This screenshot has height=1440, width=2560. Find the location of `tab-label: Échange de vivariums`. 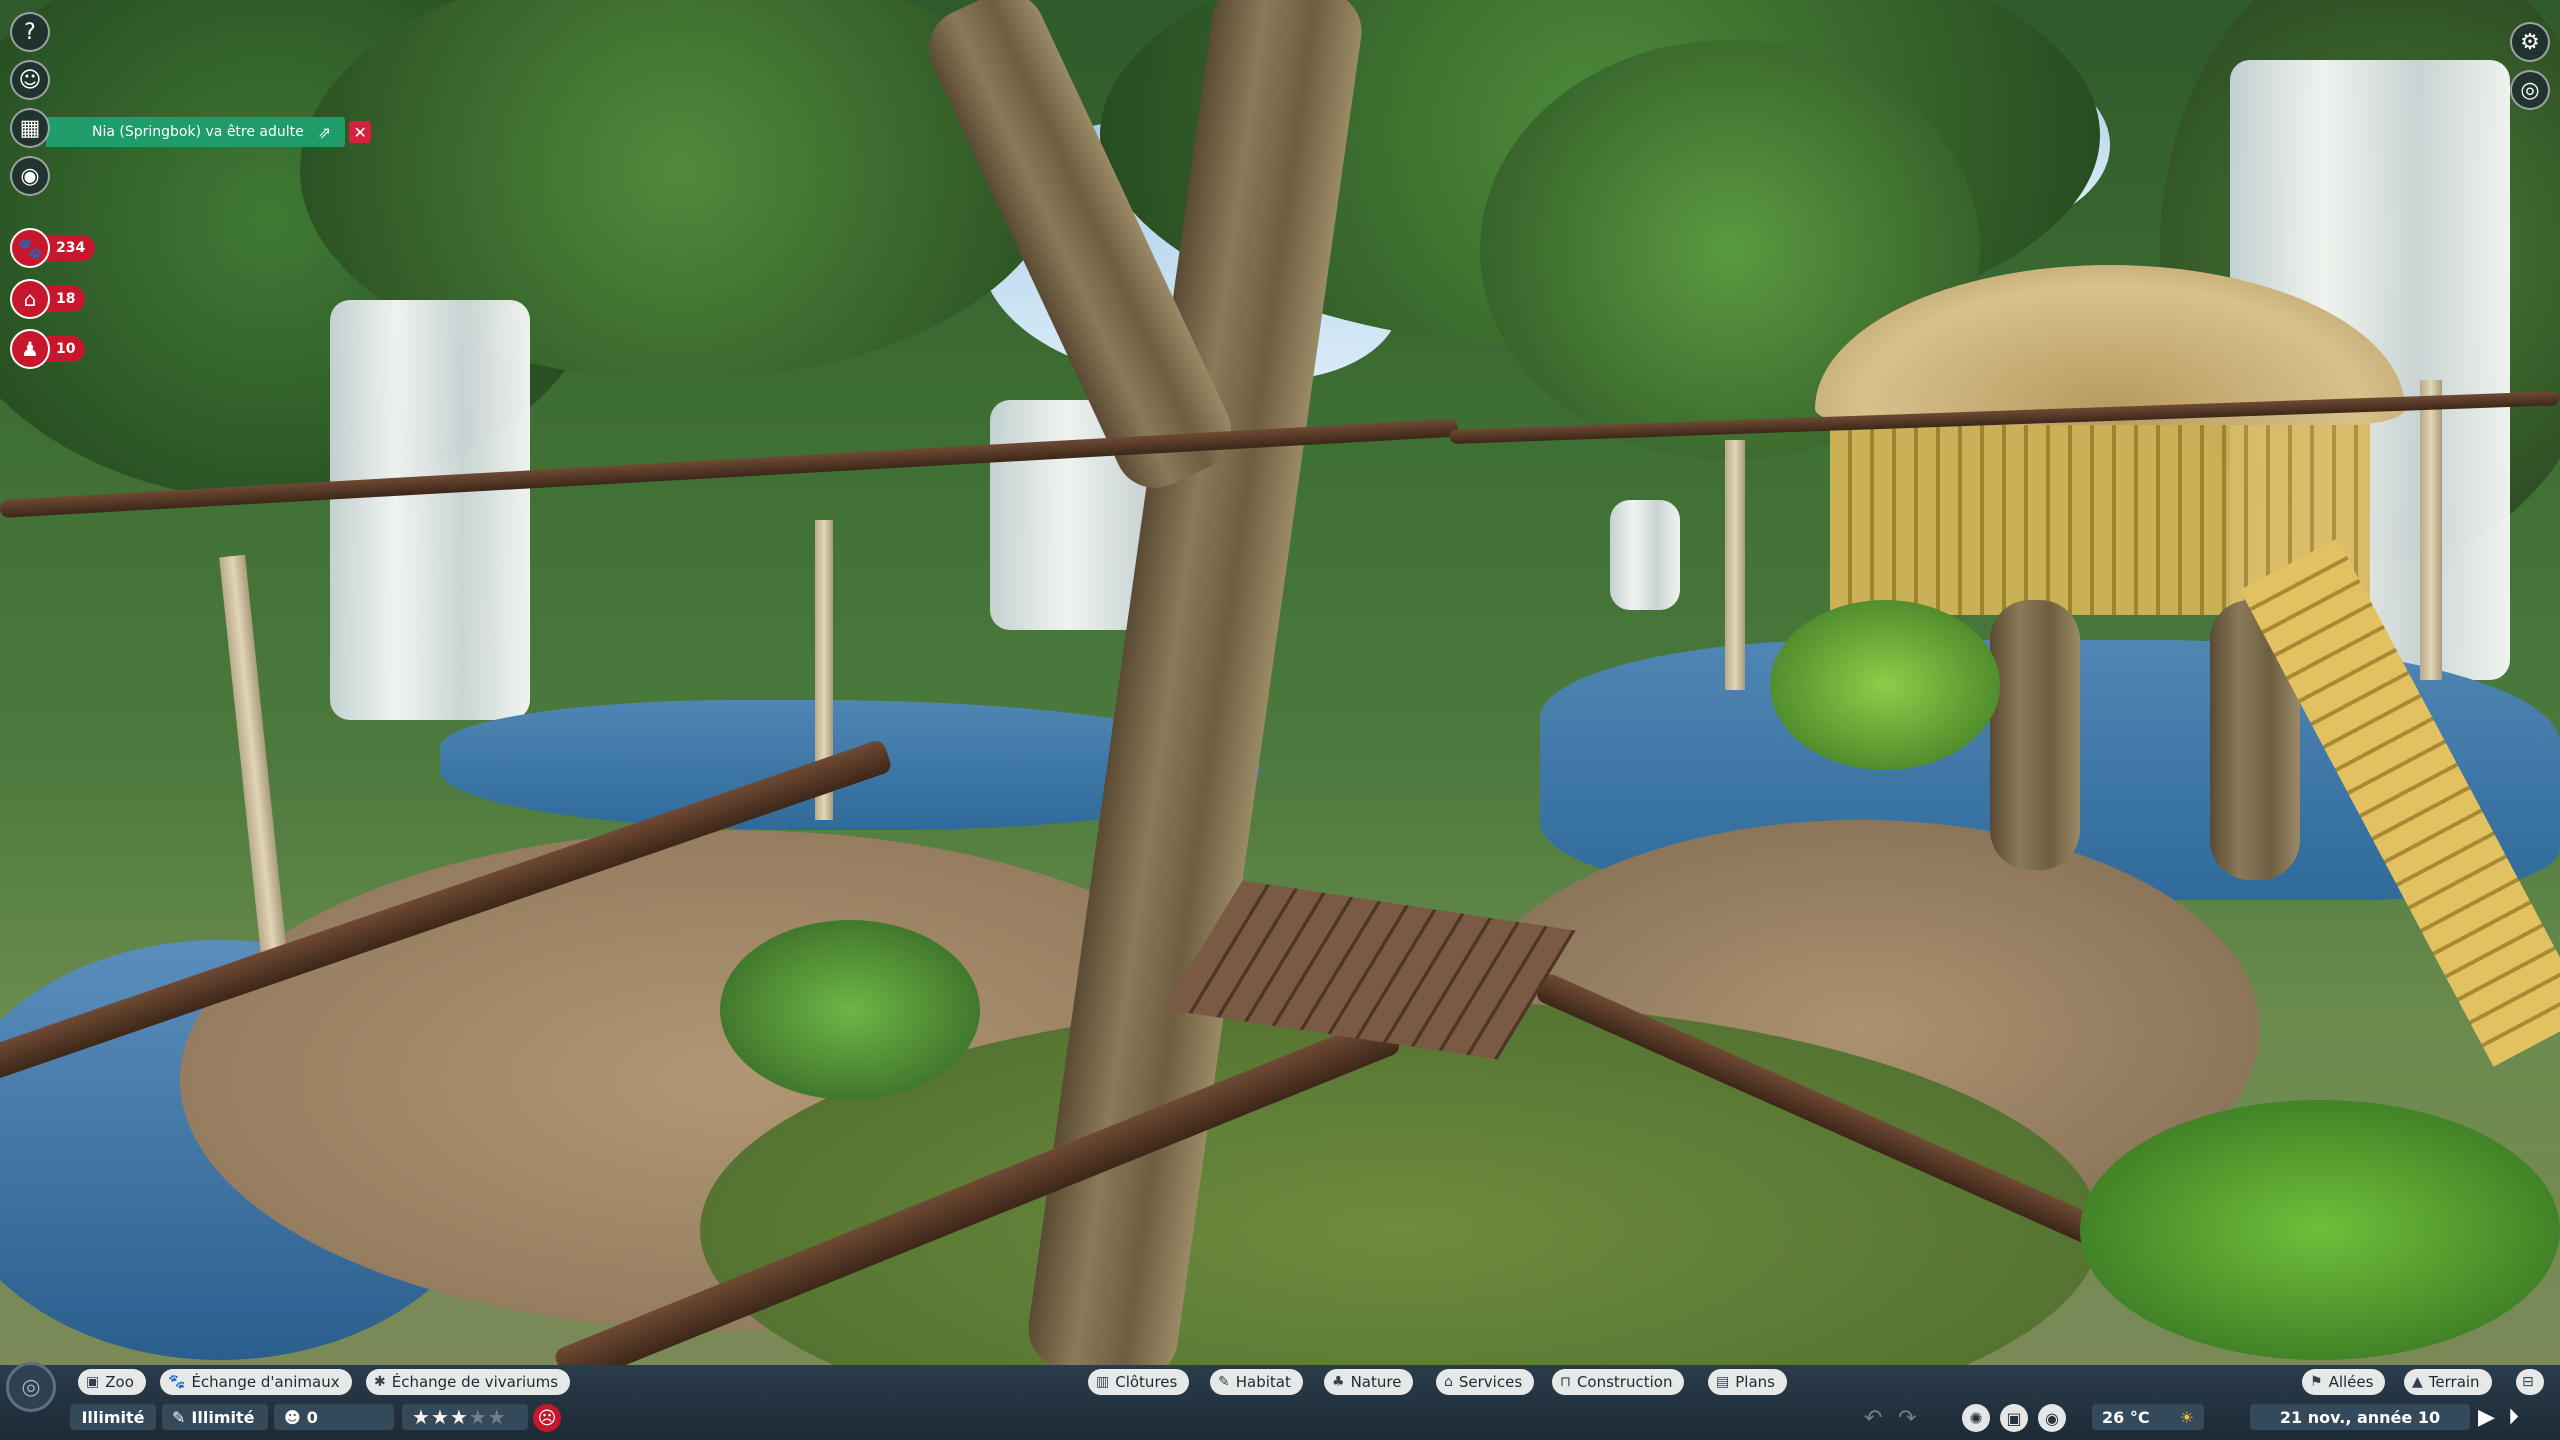

tab-label: Échange de vivariums is located at coordinates (475, 1382).